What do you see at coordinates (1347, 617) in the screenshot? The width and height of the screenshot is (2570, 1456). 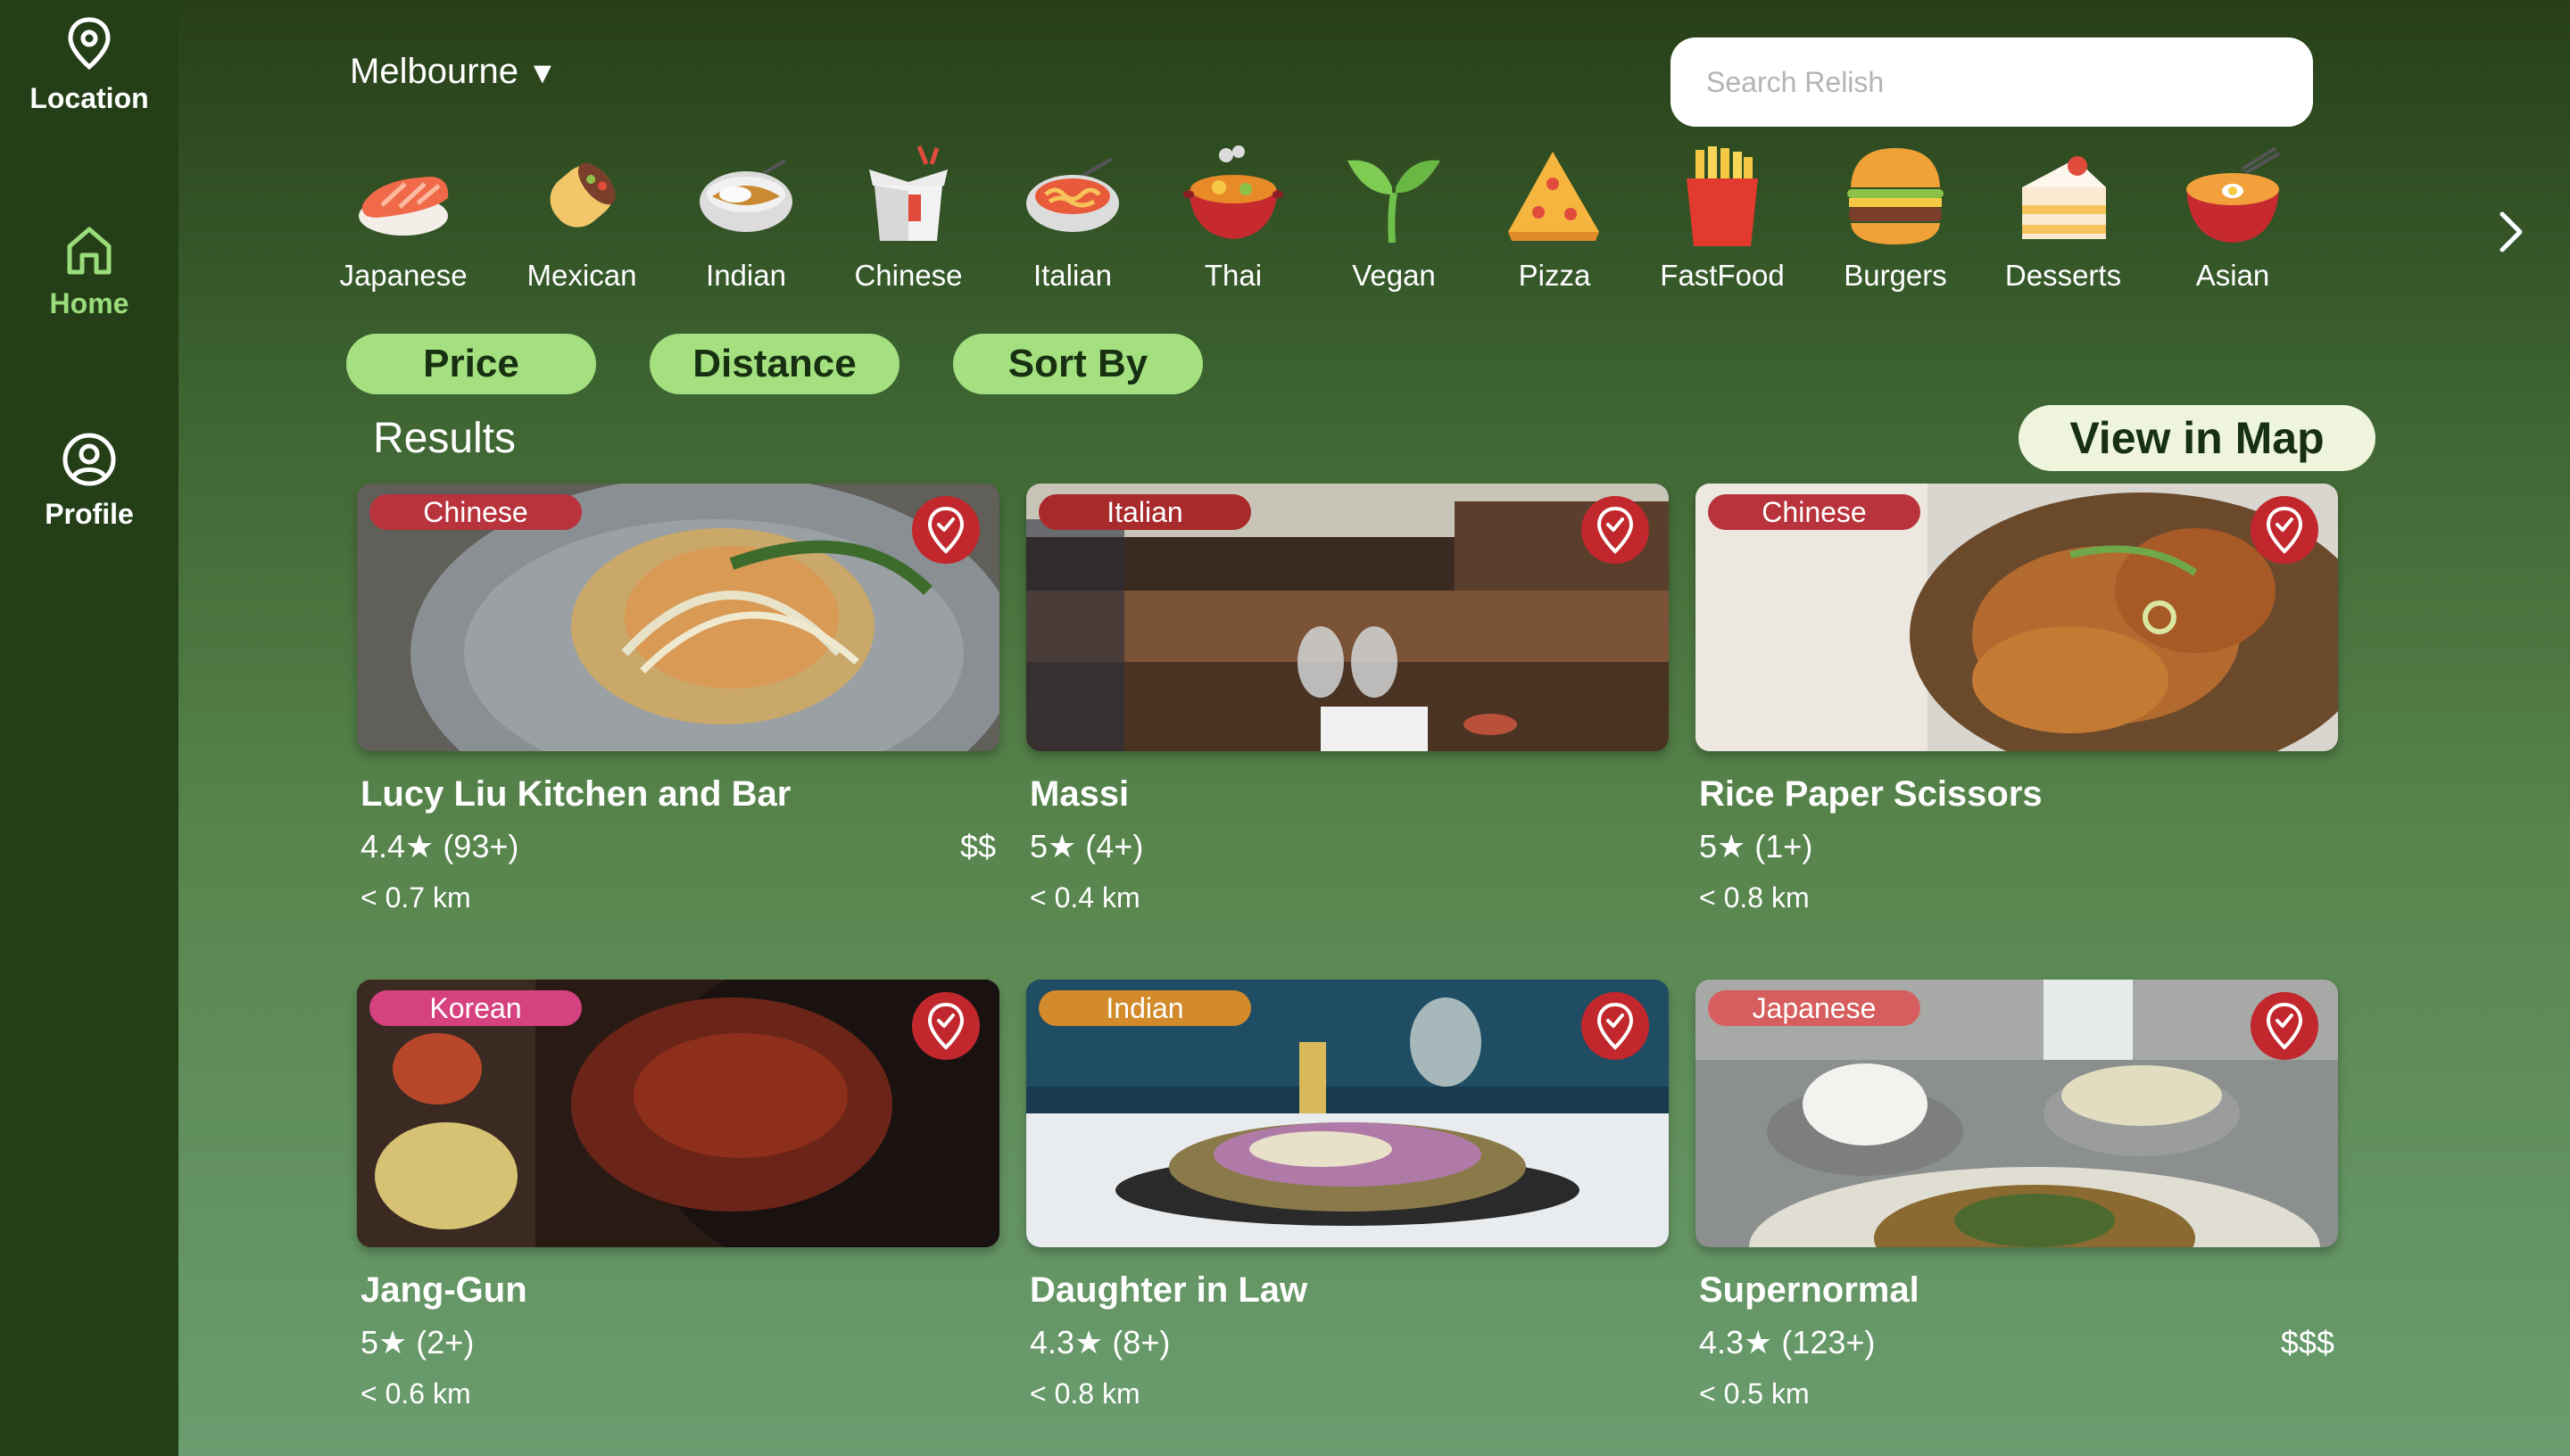 I see `restaurant-photo: Italian` at bounding box center [1347, 617].